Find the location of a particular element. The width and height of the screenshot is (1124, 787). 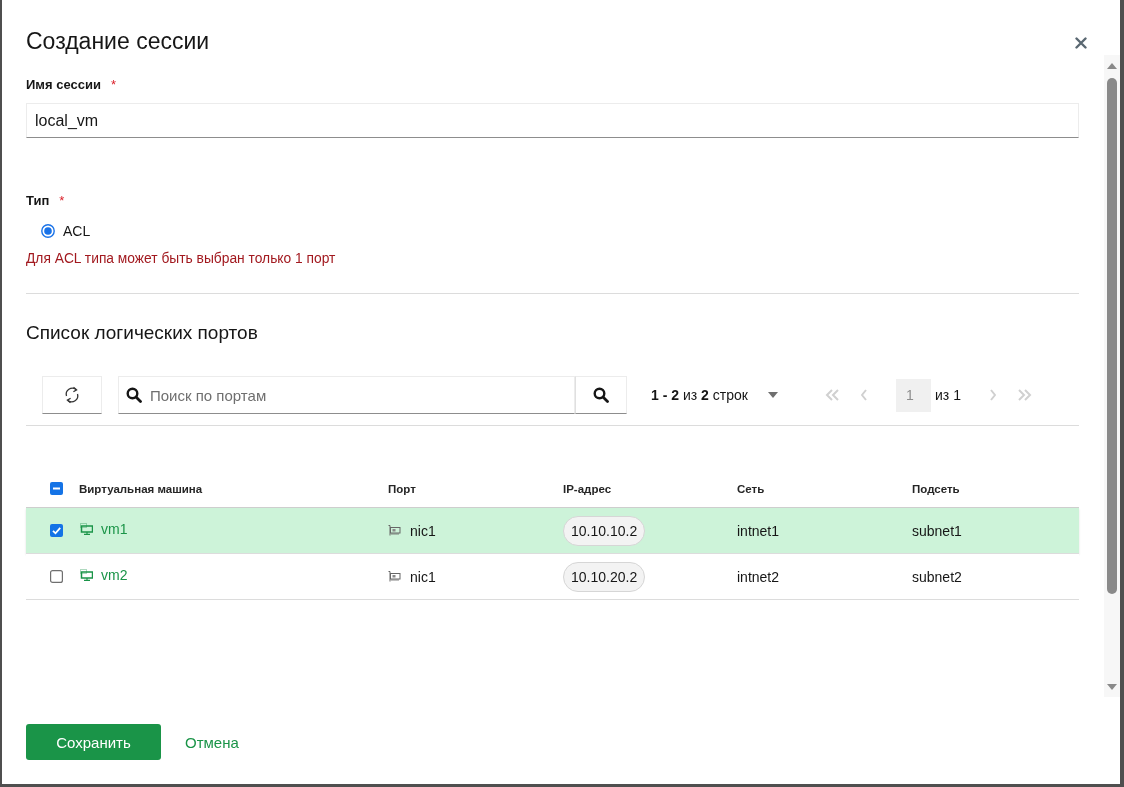

hint-text: Для ACL типа может быть выбран только 1 порт is located at coordinates (181, 259).